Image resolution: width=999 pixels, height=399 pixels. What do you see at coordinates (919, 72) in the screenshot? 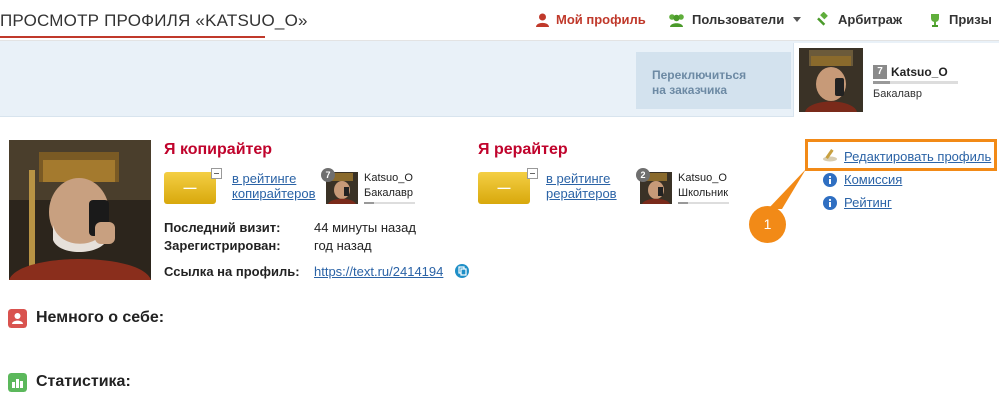
I see `user-name: Katsuo_O` at bounding box center [919, 72].